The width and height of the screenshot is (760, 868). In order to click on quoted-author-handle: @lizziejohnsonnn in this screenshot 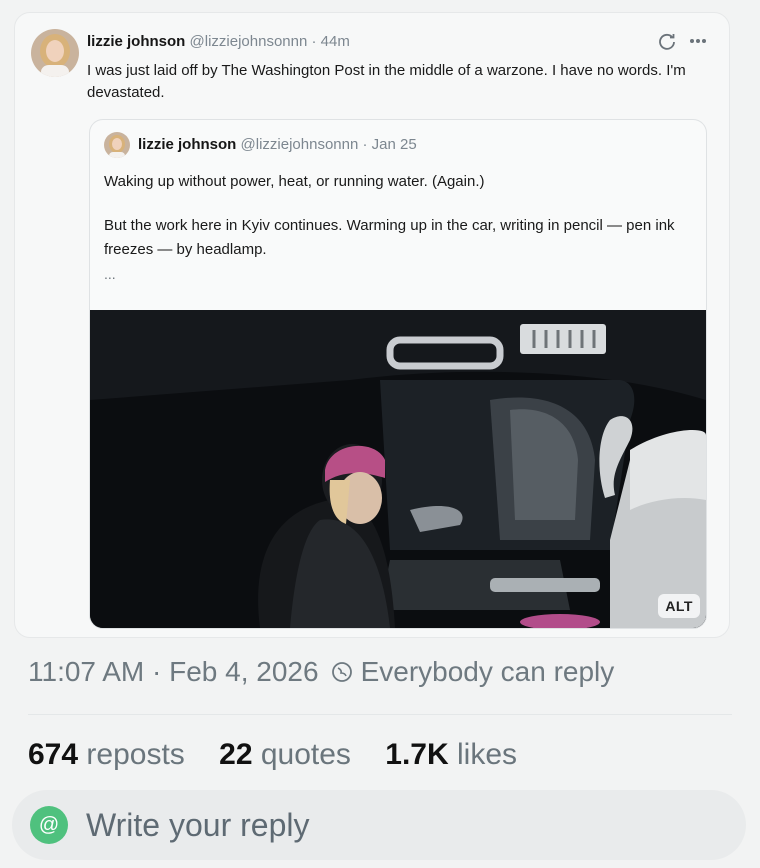, I will do `click(299, 144)`.